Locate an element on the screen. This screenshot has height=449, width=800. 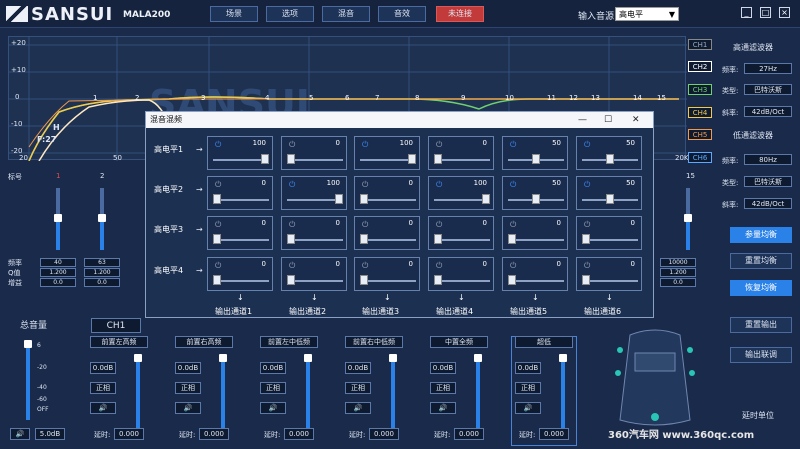
band-marker-9: 9 is located at coordinates (463, 98).